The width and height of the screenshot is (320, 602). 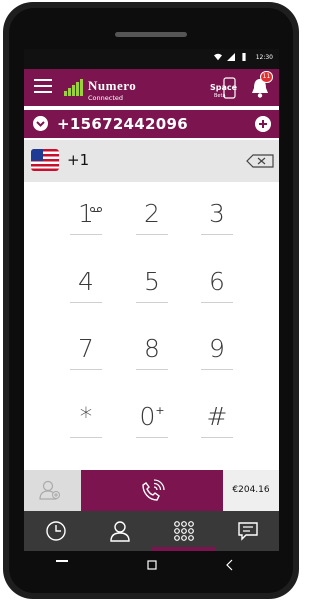 I want to click on key-7: 7, so click(x=86, y=352).